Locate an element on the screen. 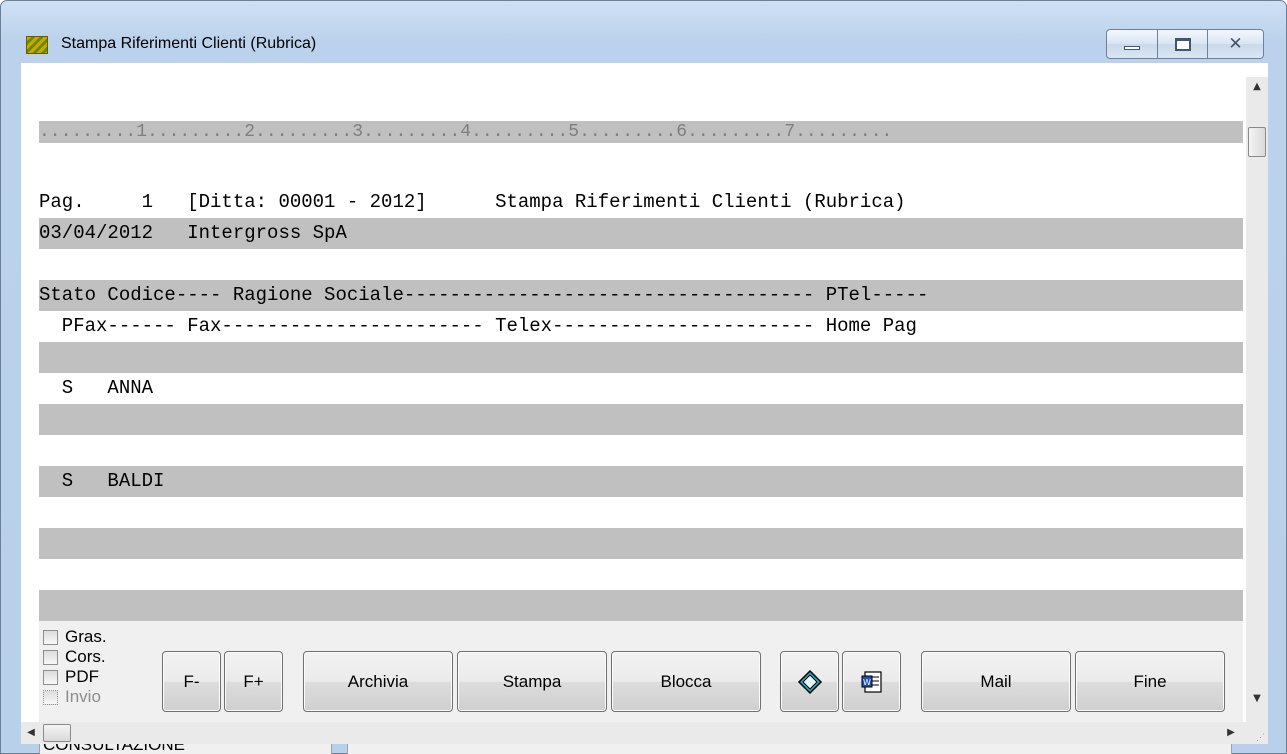  close-icon: ✕ is located at coordinates (1235, 44).